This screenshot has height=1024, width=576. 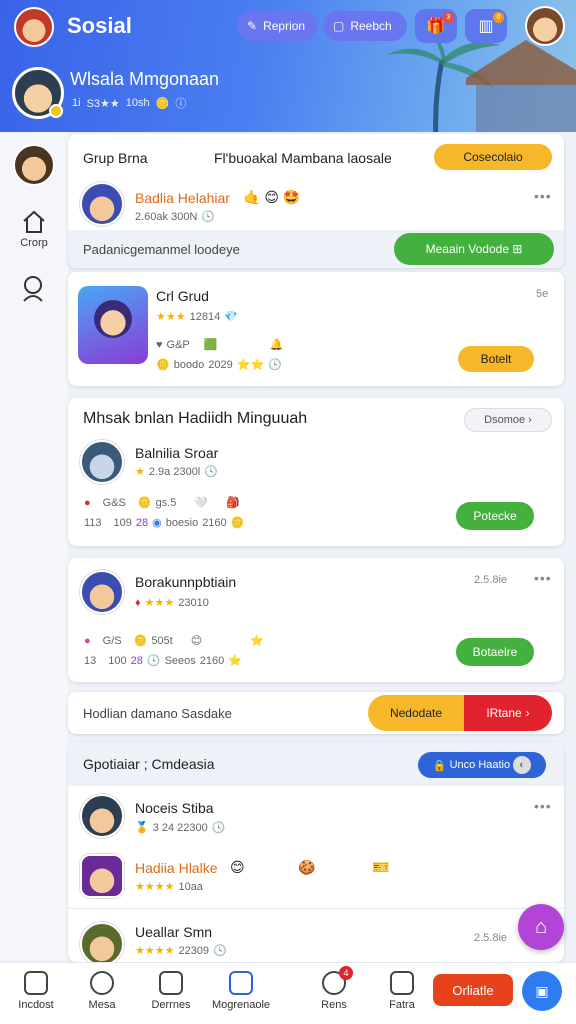 What do you see at coordinates (180, 828) in the screenshot?
I see `group-member-meta: 🏅 3 24 22300 🕓` at bounding box center [180, 828].